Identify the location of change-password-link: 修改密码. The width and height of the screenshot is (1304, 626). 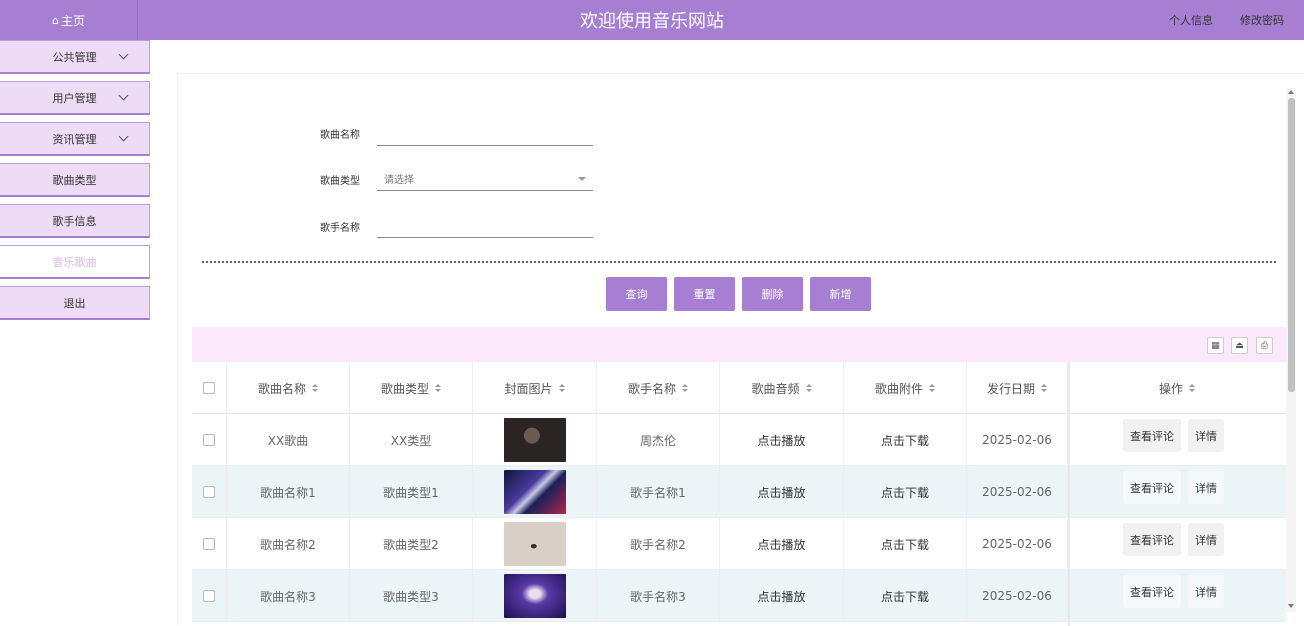
(1262, 20).